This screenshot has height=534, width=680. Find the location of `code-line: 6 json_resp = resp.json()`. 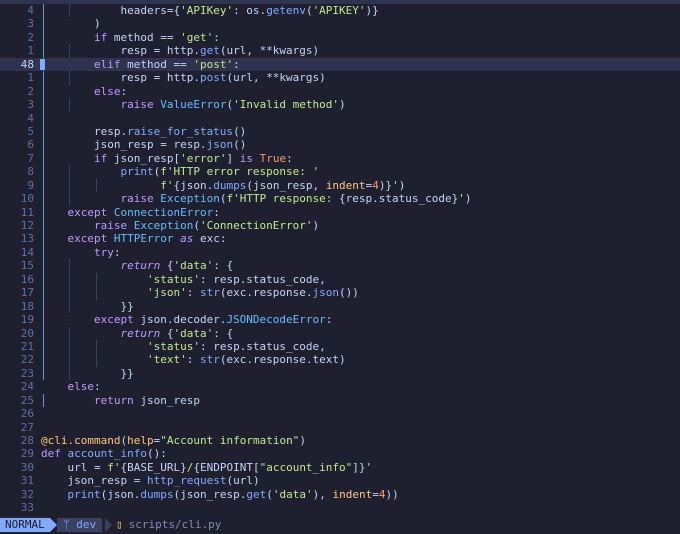

code-line: 6 json_resp = resp.json() is located at coordinates (340, 145).